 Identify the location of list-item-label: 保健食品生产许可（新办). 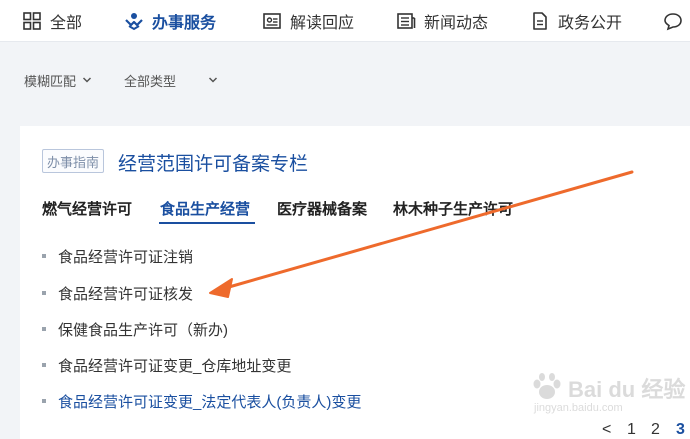
(143, 330).